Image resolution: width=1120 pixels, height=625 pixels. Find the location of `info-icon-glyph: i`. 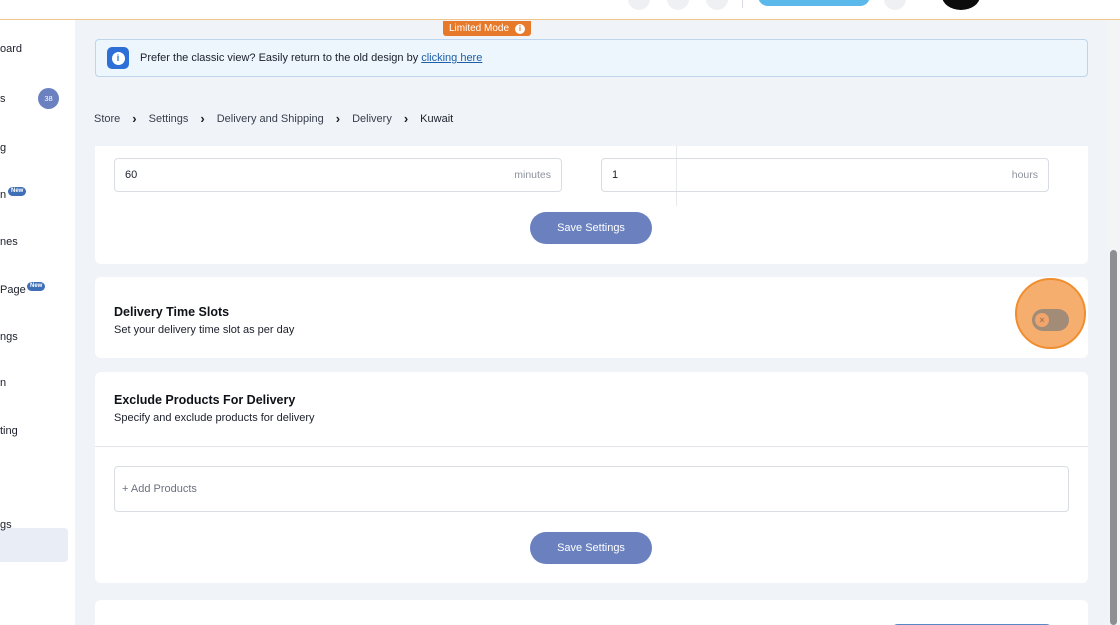

info-icon-glyph: i is located at coordinates (118, 58).